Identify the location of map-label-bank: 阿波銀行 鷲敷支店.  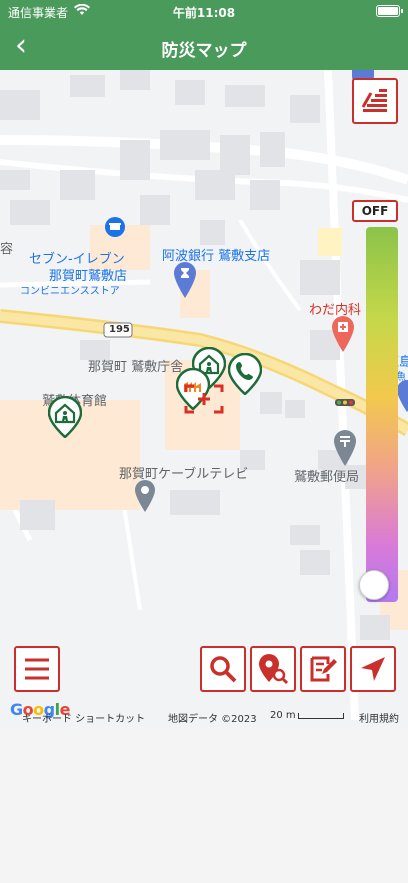
(216, 256).